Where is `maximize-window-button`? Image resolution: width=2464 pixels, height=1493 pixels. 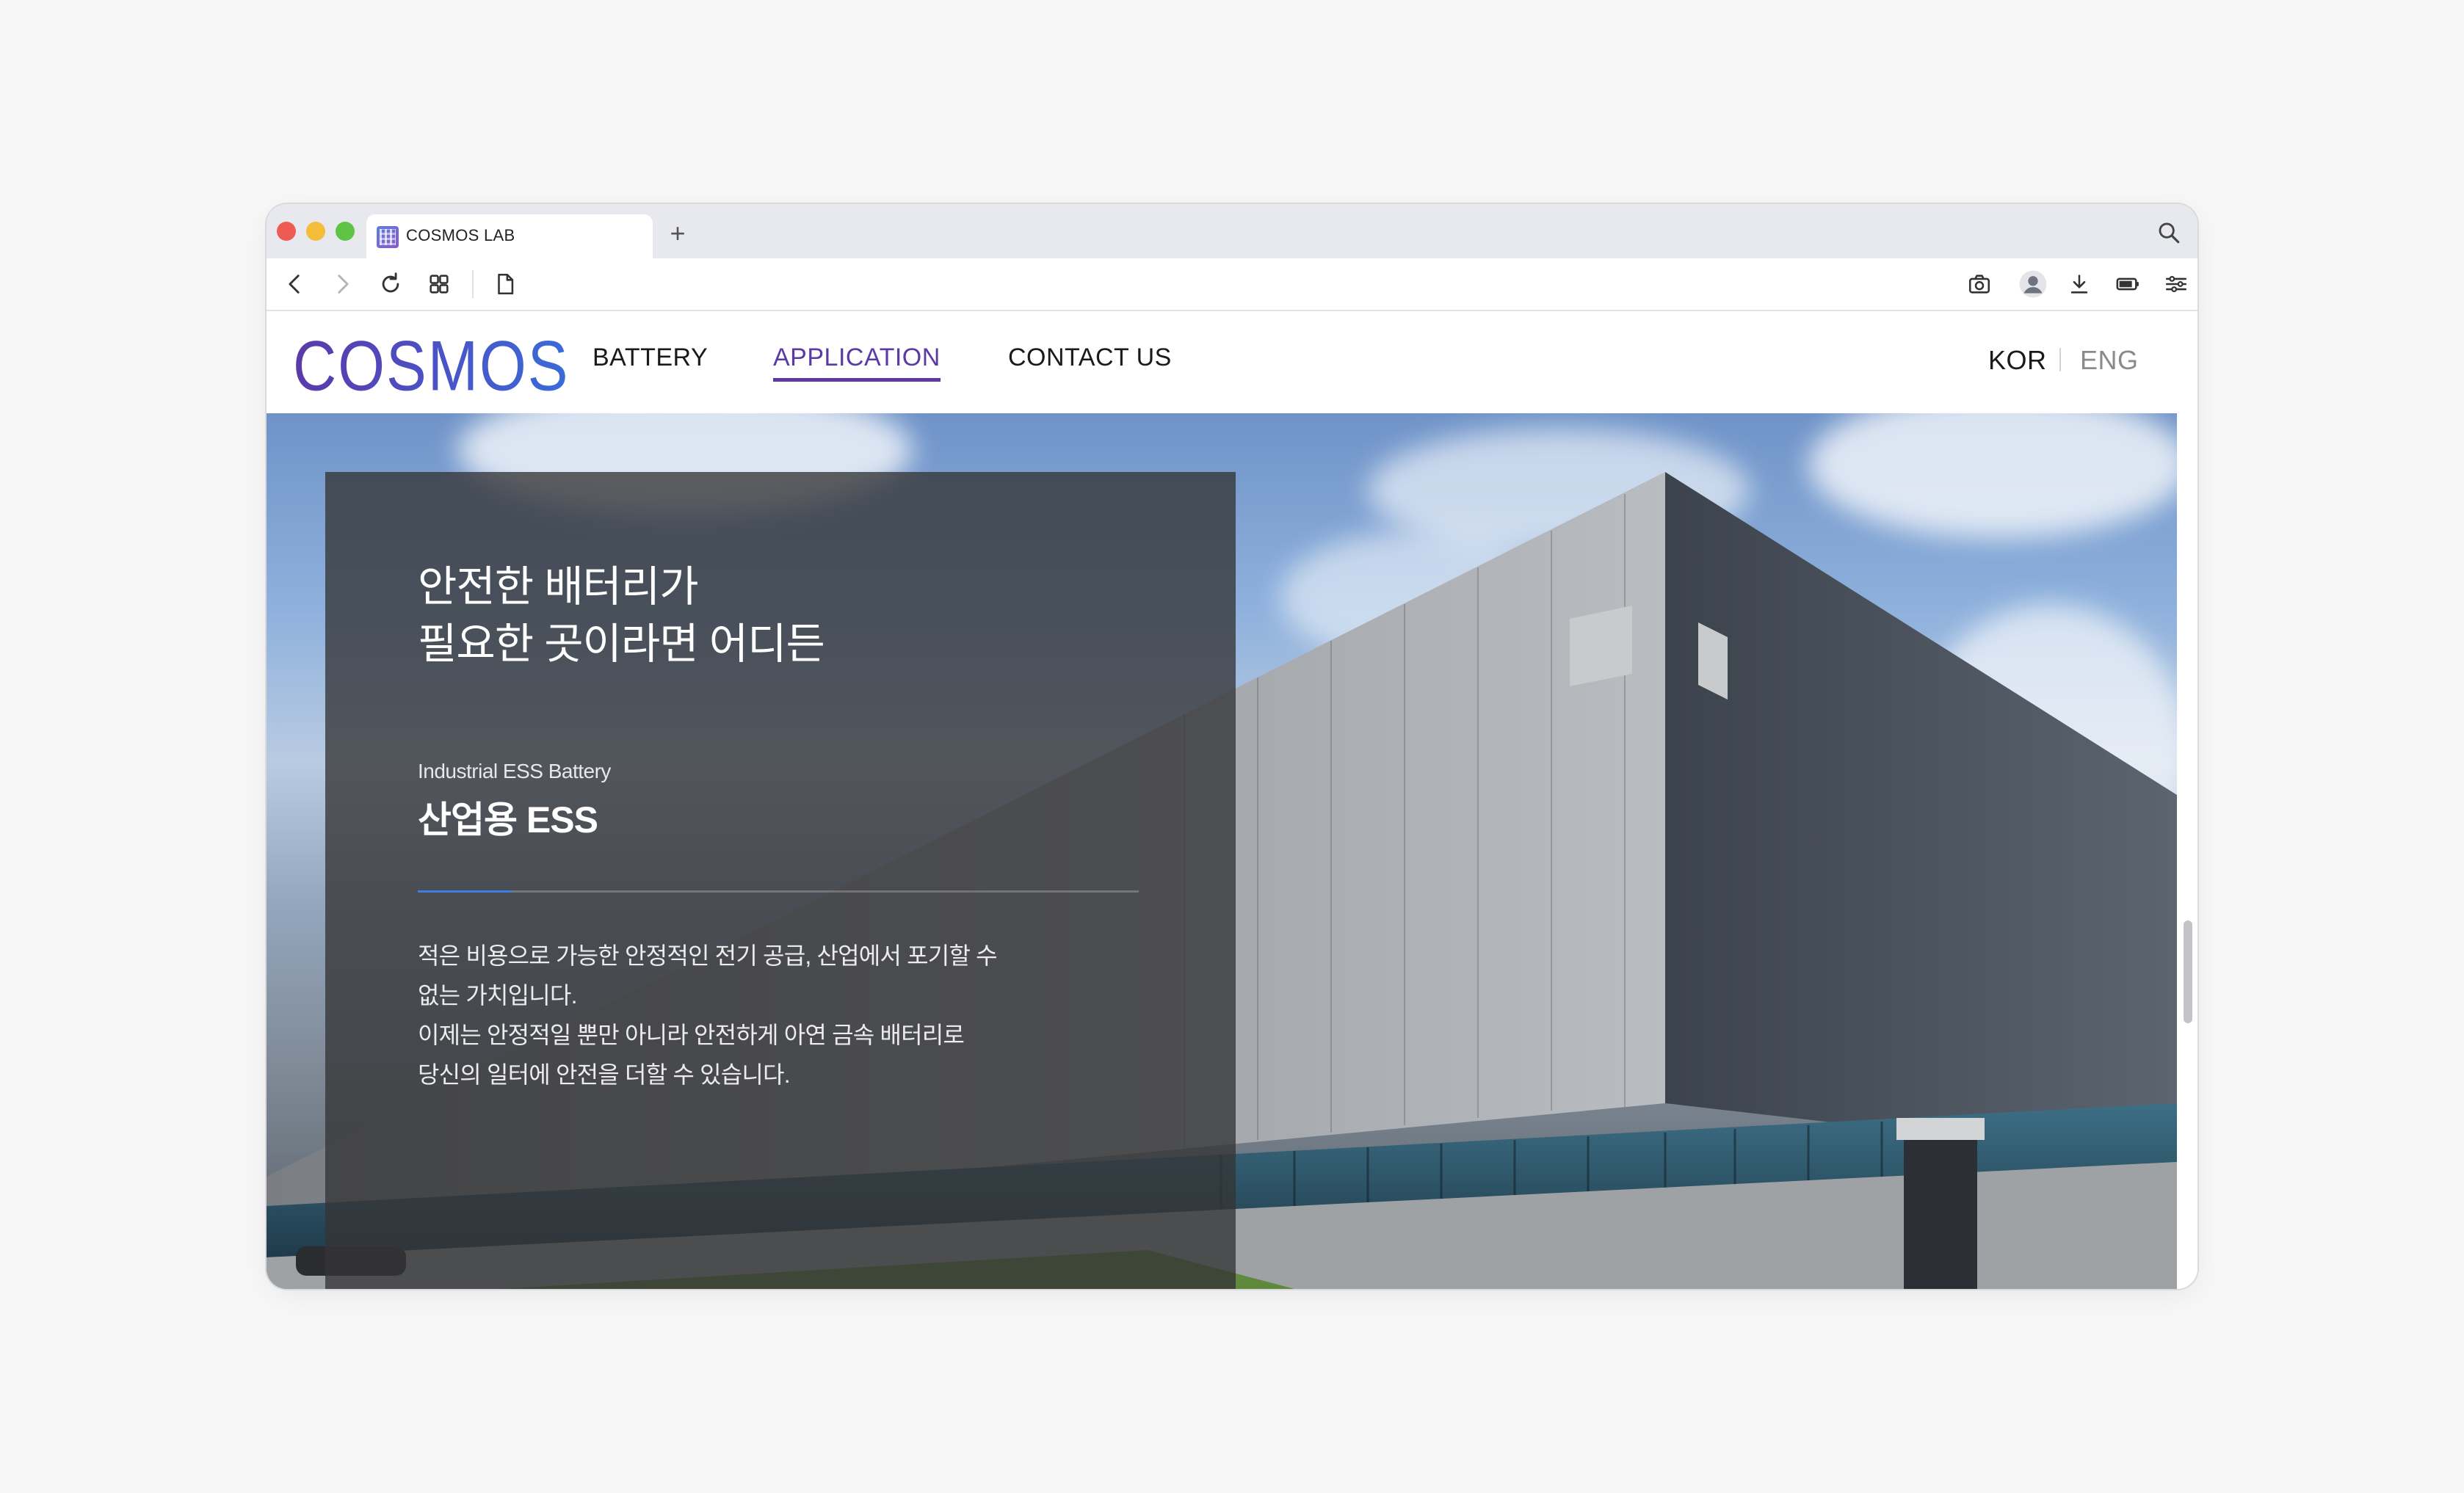 maximize-window-button is located at coordinates (345, 232).